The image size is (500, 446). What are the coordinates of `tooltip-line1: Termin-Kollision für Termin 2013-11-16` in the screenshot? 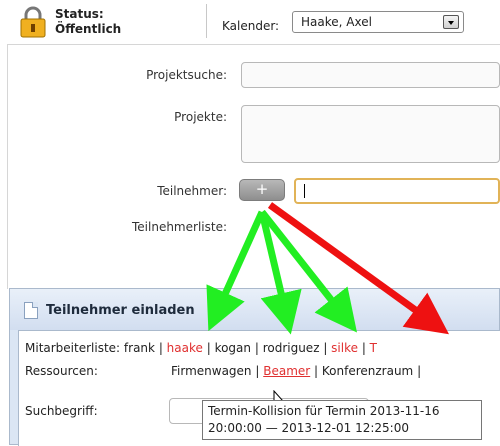 It's located at (324, 411).